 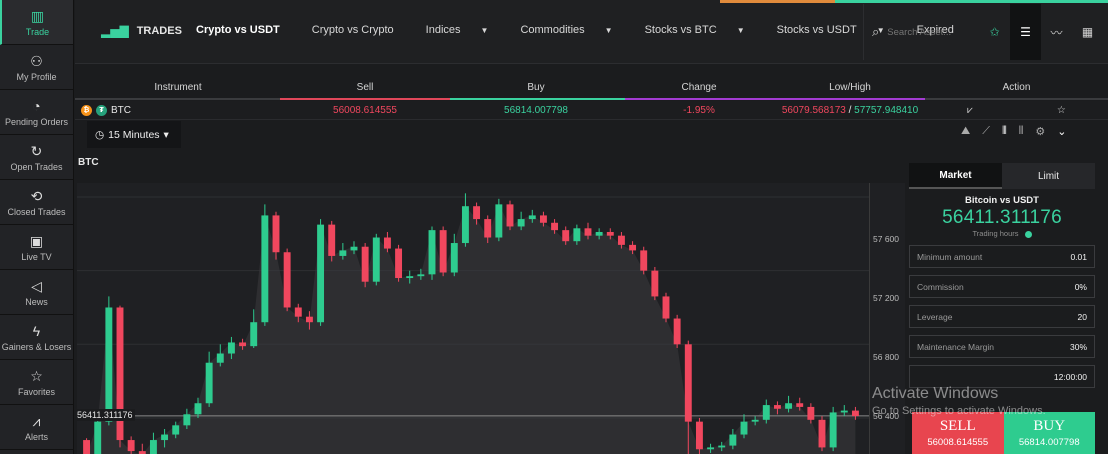 What do you see at coordinates (141, 31) in the screenshot?
I see `trades-logo: ▂▅▇ TRADES` at bounding box center [141, 31].